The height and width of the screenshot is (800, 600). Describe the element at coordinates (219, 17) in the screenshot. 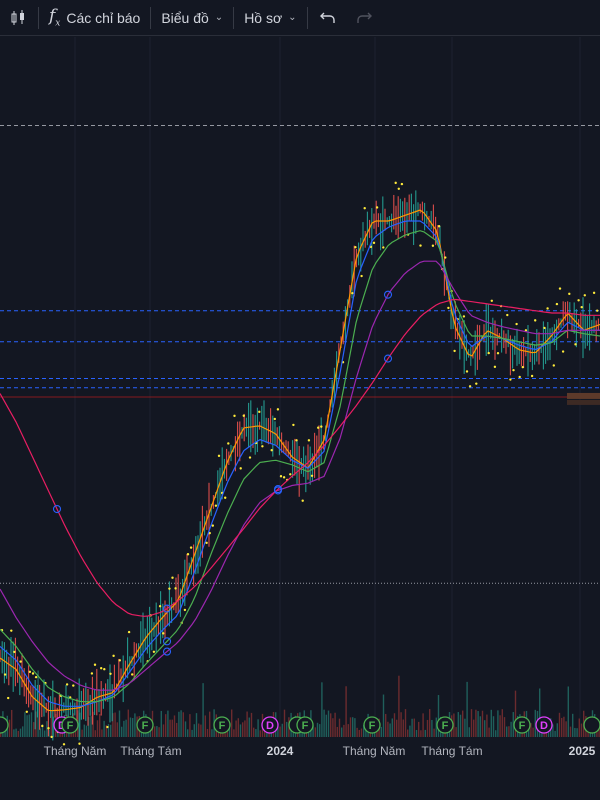

I see `chevron-down-icon: ⌄` at that location.